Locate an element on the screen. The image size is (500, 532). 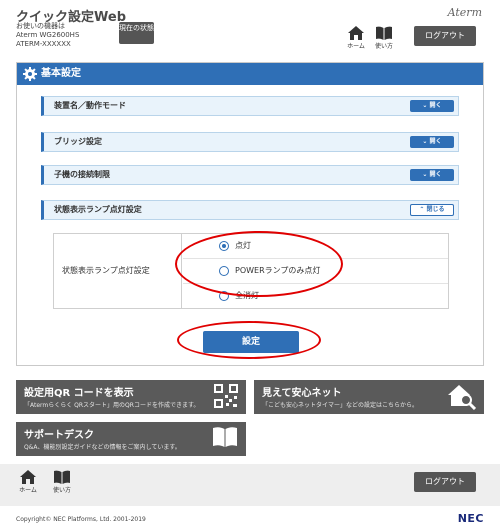
radio-label: 点灯 is located at coordinates (243, 245).